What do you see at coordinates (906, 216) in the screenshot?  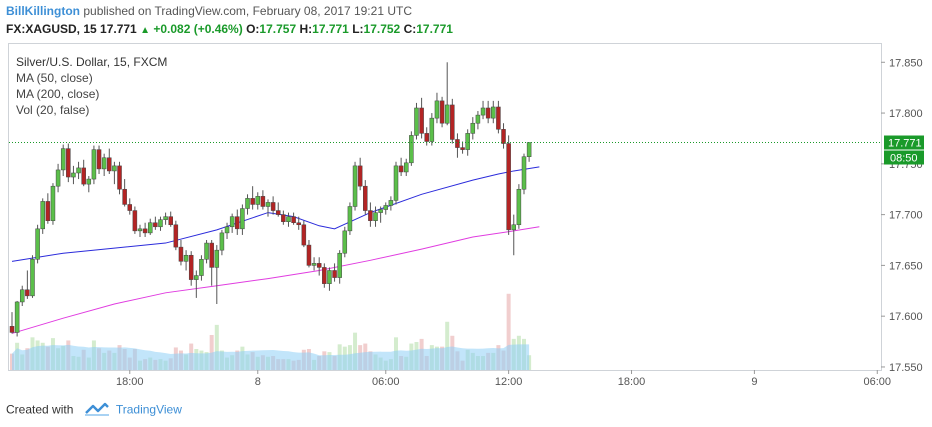 I see `y-tick-label: 17.700` at bounding box center [906, 216].